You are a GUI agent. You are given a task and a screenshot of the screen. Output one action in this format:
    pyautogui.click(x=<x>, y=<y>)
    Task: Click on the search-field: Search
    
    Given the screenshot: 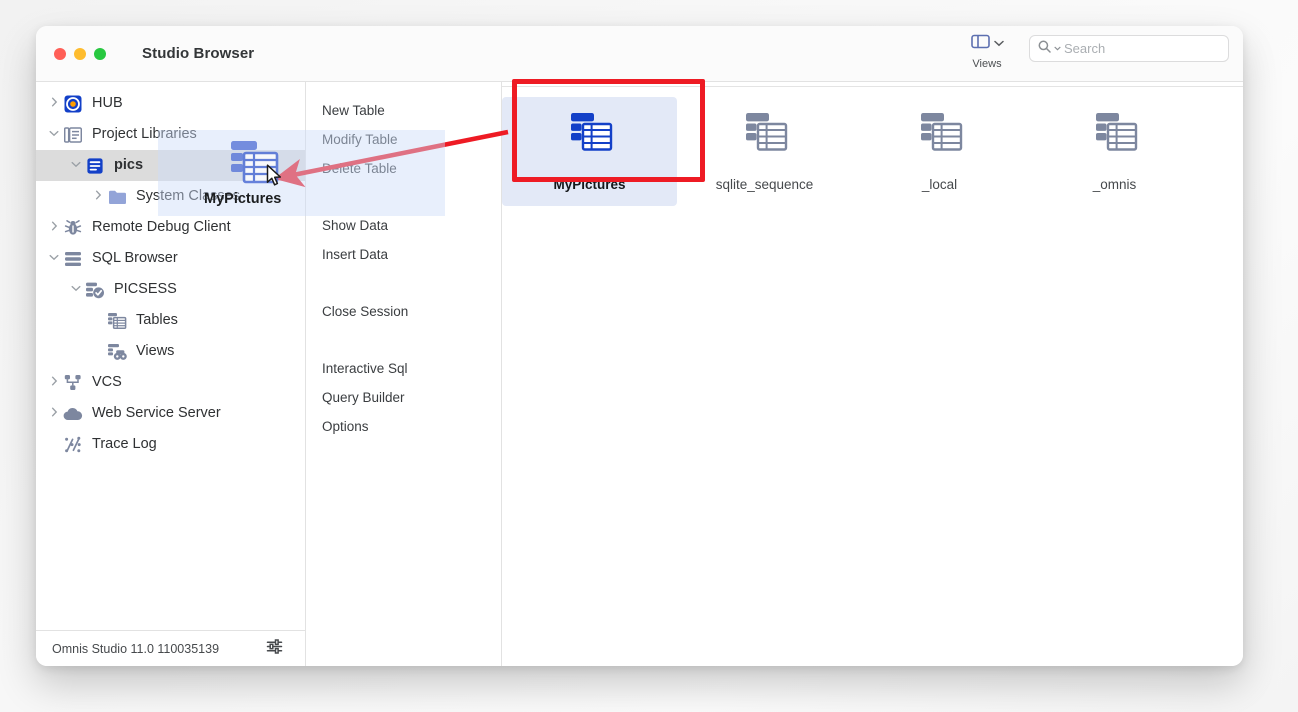 What is the action you would take?
    pyautogui.click(x=1129, y=48)
    